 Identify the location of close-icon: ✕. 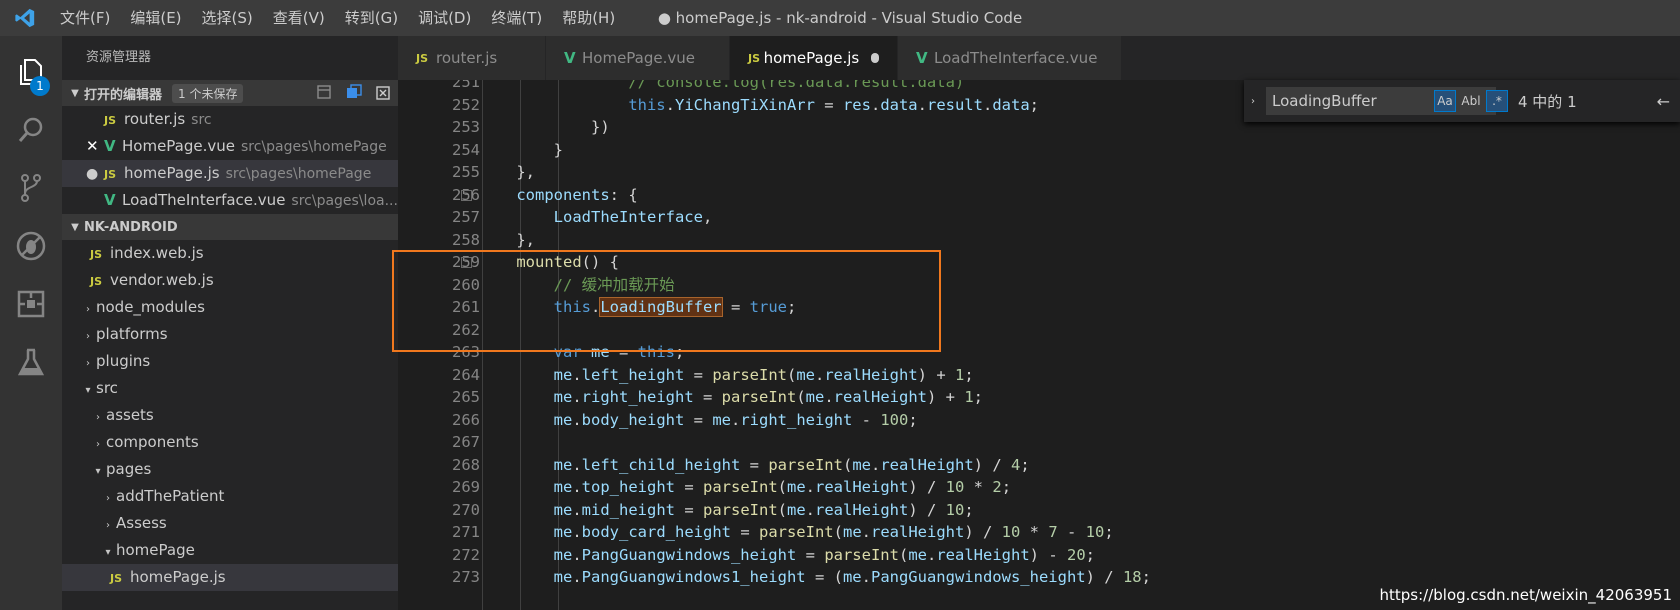
(95, 146).